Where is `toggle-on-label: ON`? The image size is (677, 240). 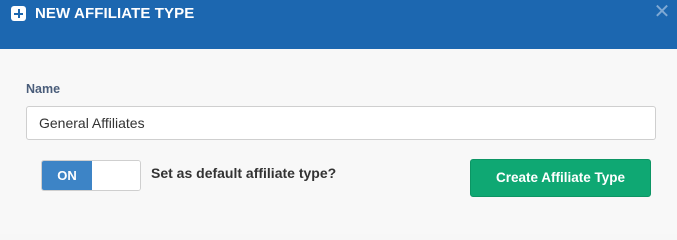 toggle-on-label: ON is located at coordinates (67, 175).